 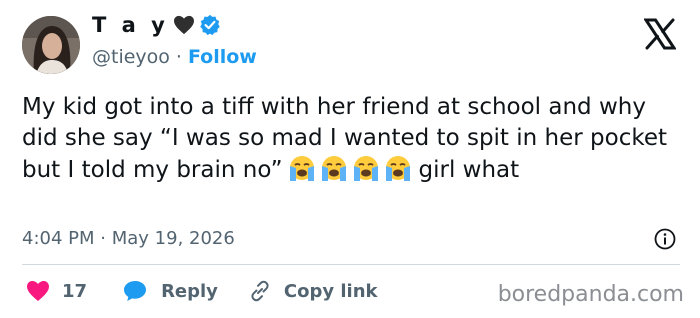 I want to click on reply-label: Reply, so click(x=189, y=291).